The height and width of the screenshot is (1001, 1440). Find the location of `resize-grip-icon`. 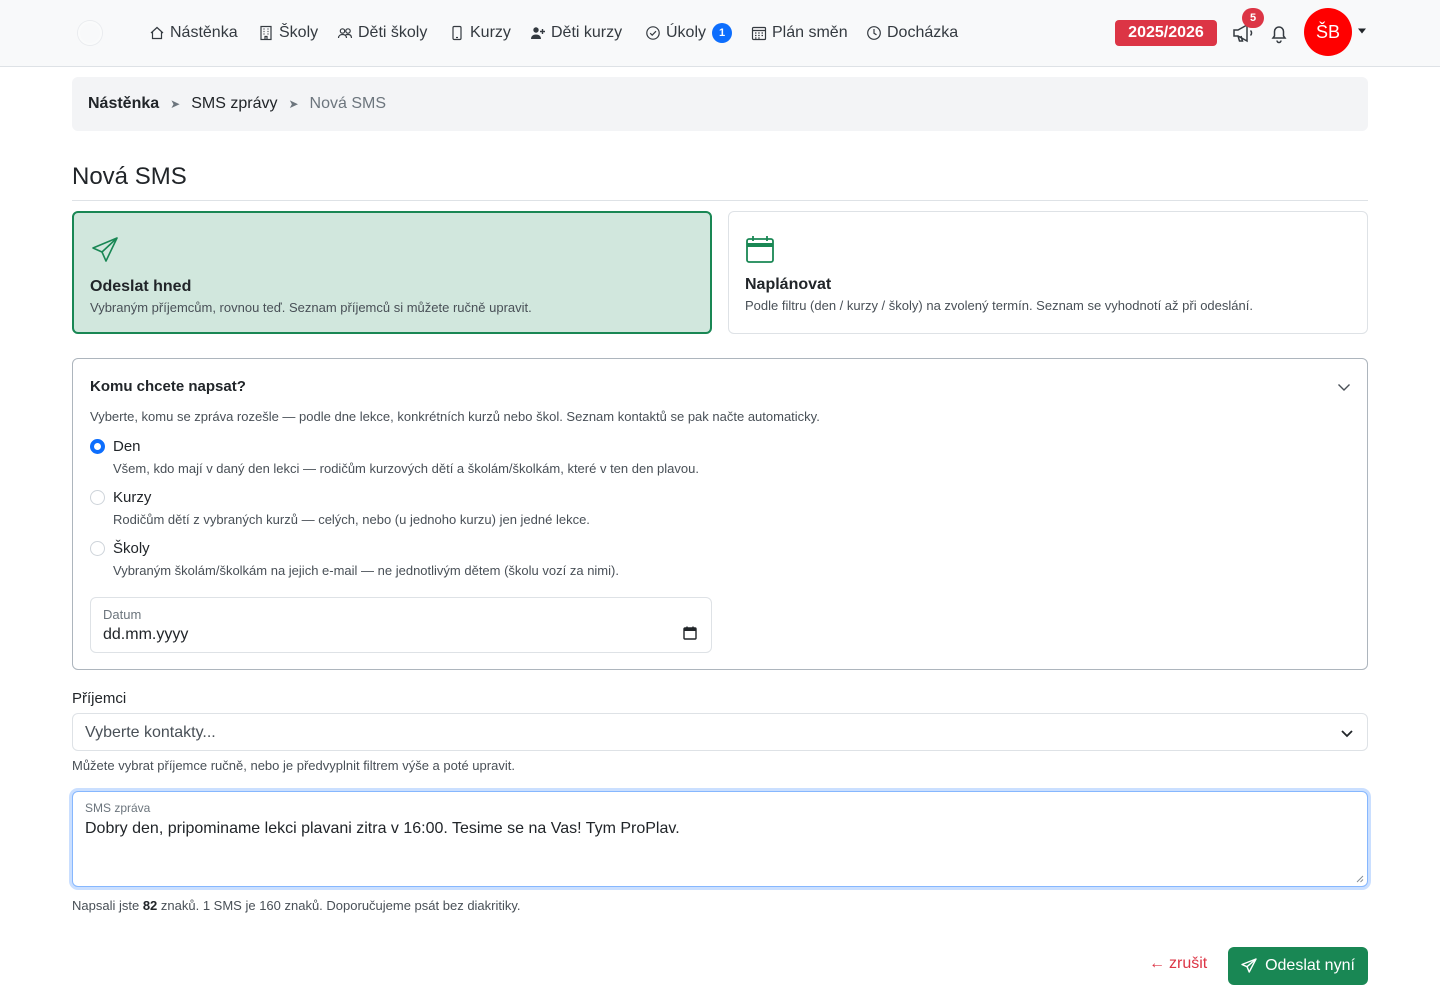

resize-grip-icon is located at coordinates (1360, 879).